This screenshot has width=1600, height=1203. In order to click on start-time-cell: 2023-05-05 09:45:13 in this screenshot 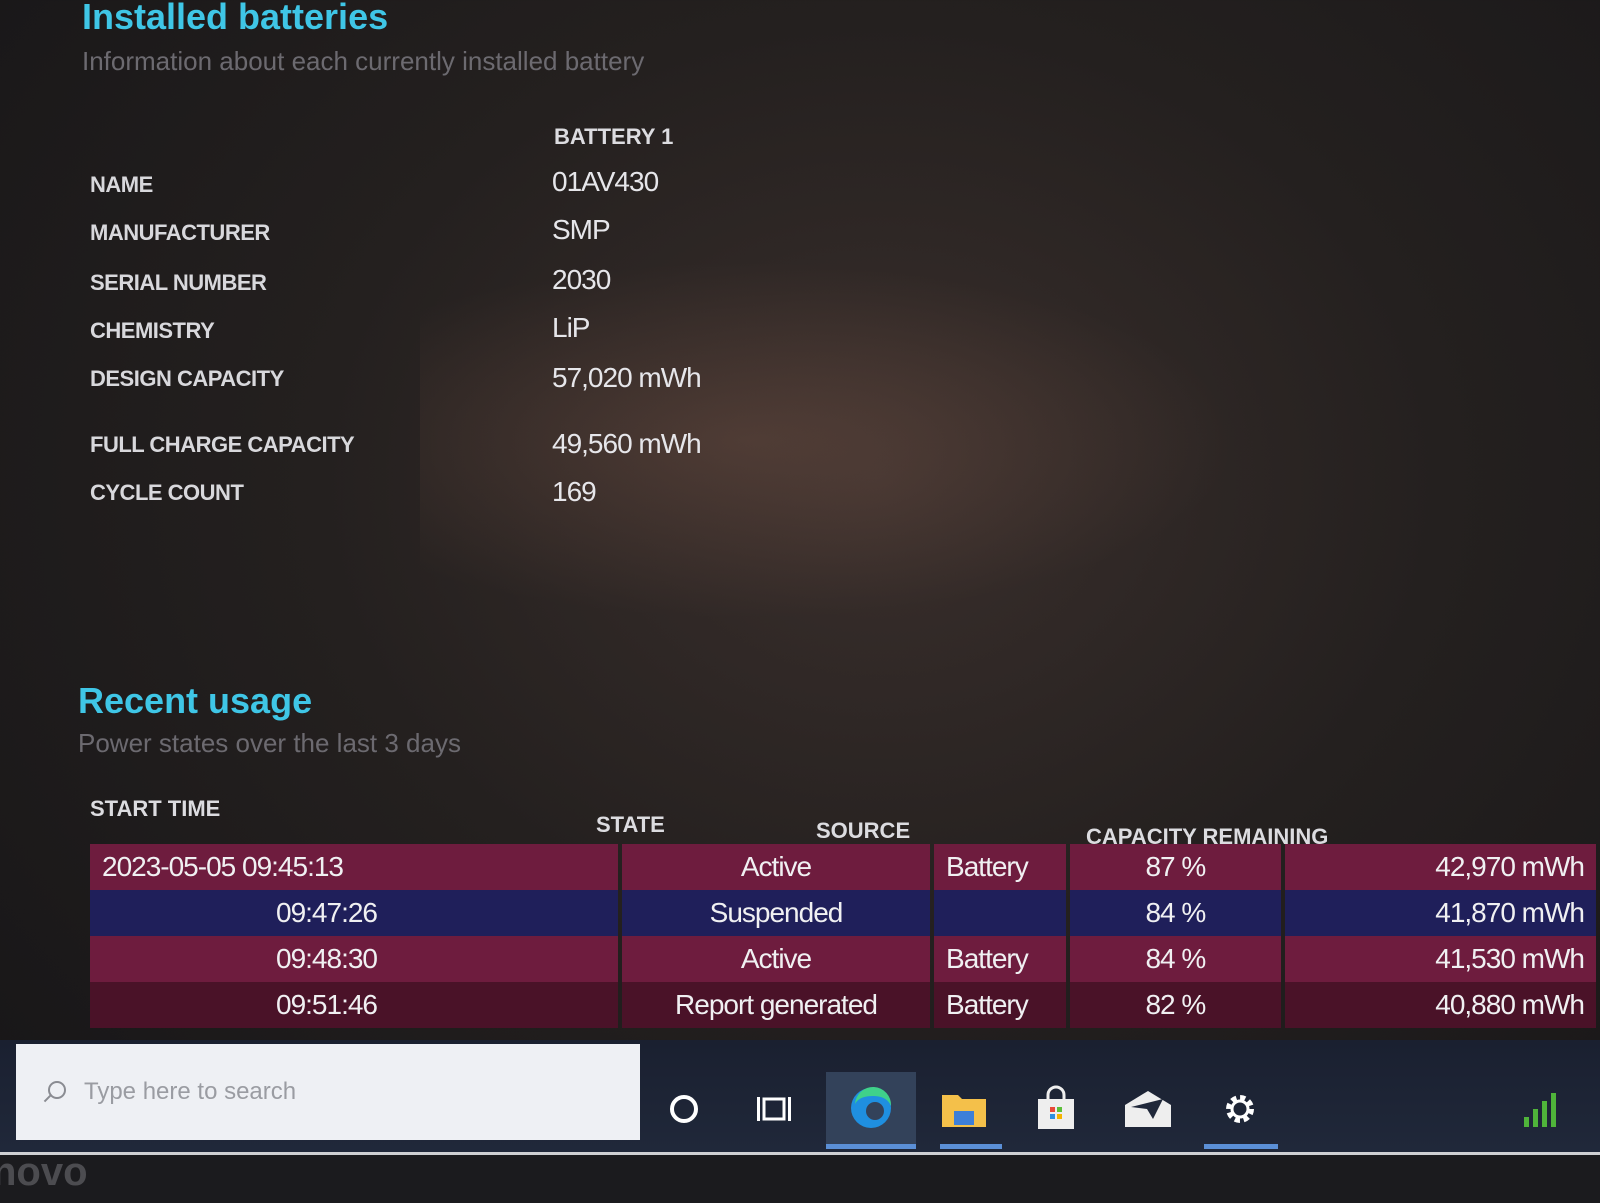, I will do `click(354, 867)`.